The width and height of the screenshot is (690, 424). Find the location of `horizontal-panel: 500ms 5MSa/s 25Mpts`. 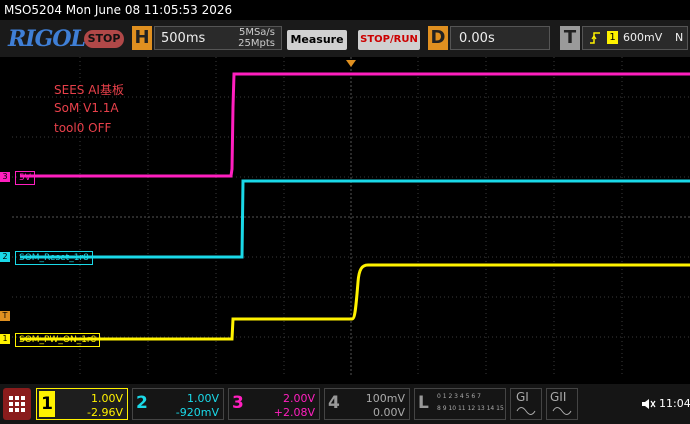

horizontal-panel: 500ms 5MSa/s 25Mpts is located at coordinates (218, 38).